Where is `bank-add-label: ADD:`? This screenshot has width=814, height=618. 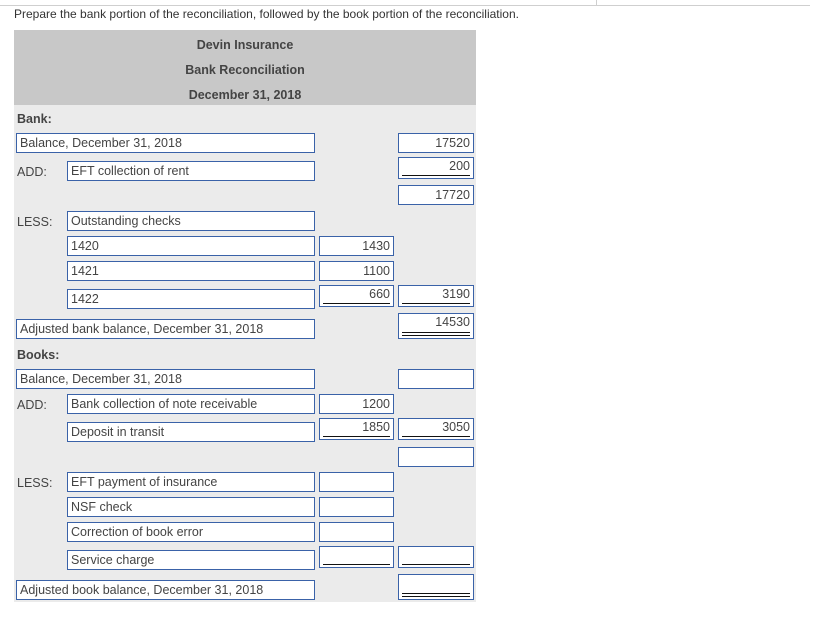 bank-add-label: ADD: is located at coordinates (32, 172).